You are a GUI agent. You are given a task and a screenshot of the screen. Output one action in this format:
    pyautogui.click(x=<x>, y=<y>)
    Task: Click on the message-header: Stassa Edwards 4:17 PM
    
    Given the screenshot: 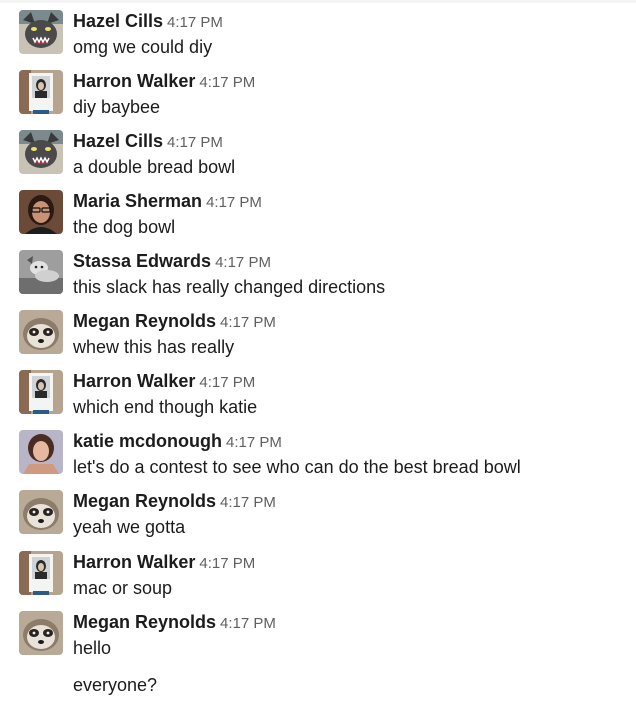 What is the action you would take?
    pyautogui.click(x=172, y=262)
    